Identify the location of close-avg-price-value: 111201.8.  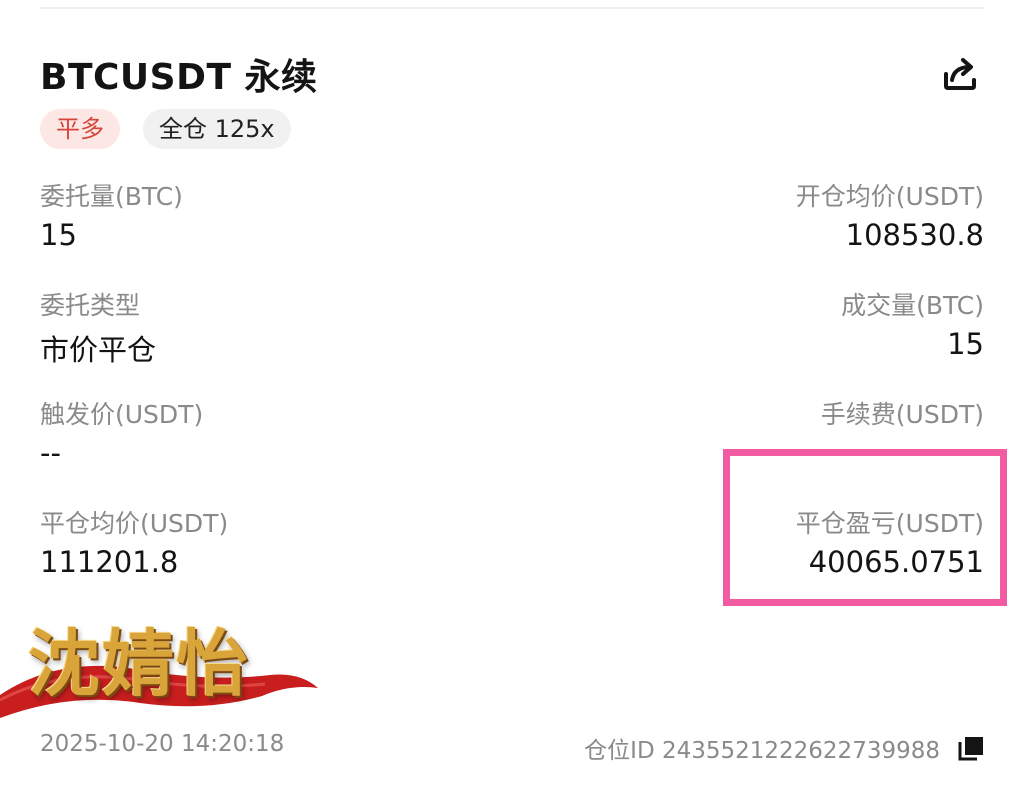
(109, 562).